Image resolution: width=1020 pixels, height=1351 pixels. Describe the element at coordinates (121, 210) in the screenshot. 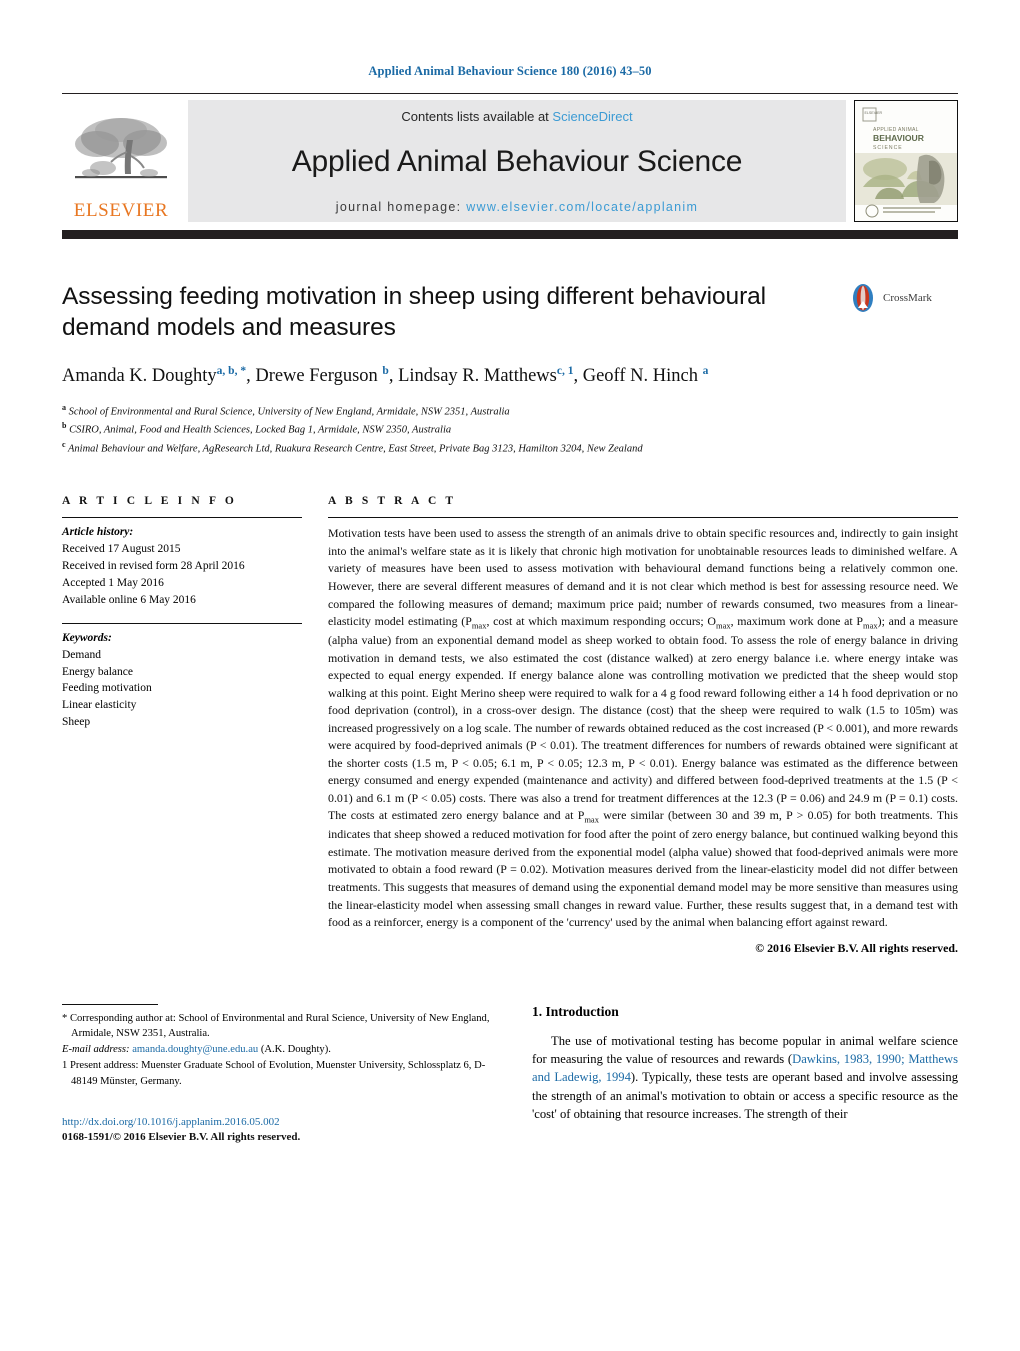

I see `elsevier-wordmark: ELSEVIER` at that location.